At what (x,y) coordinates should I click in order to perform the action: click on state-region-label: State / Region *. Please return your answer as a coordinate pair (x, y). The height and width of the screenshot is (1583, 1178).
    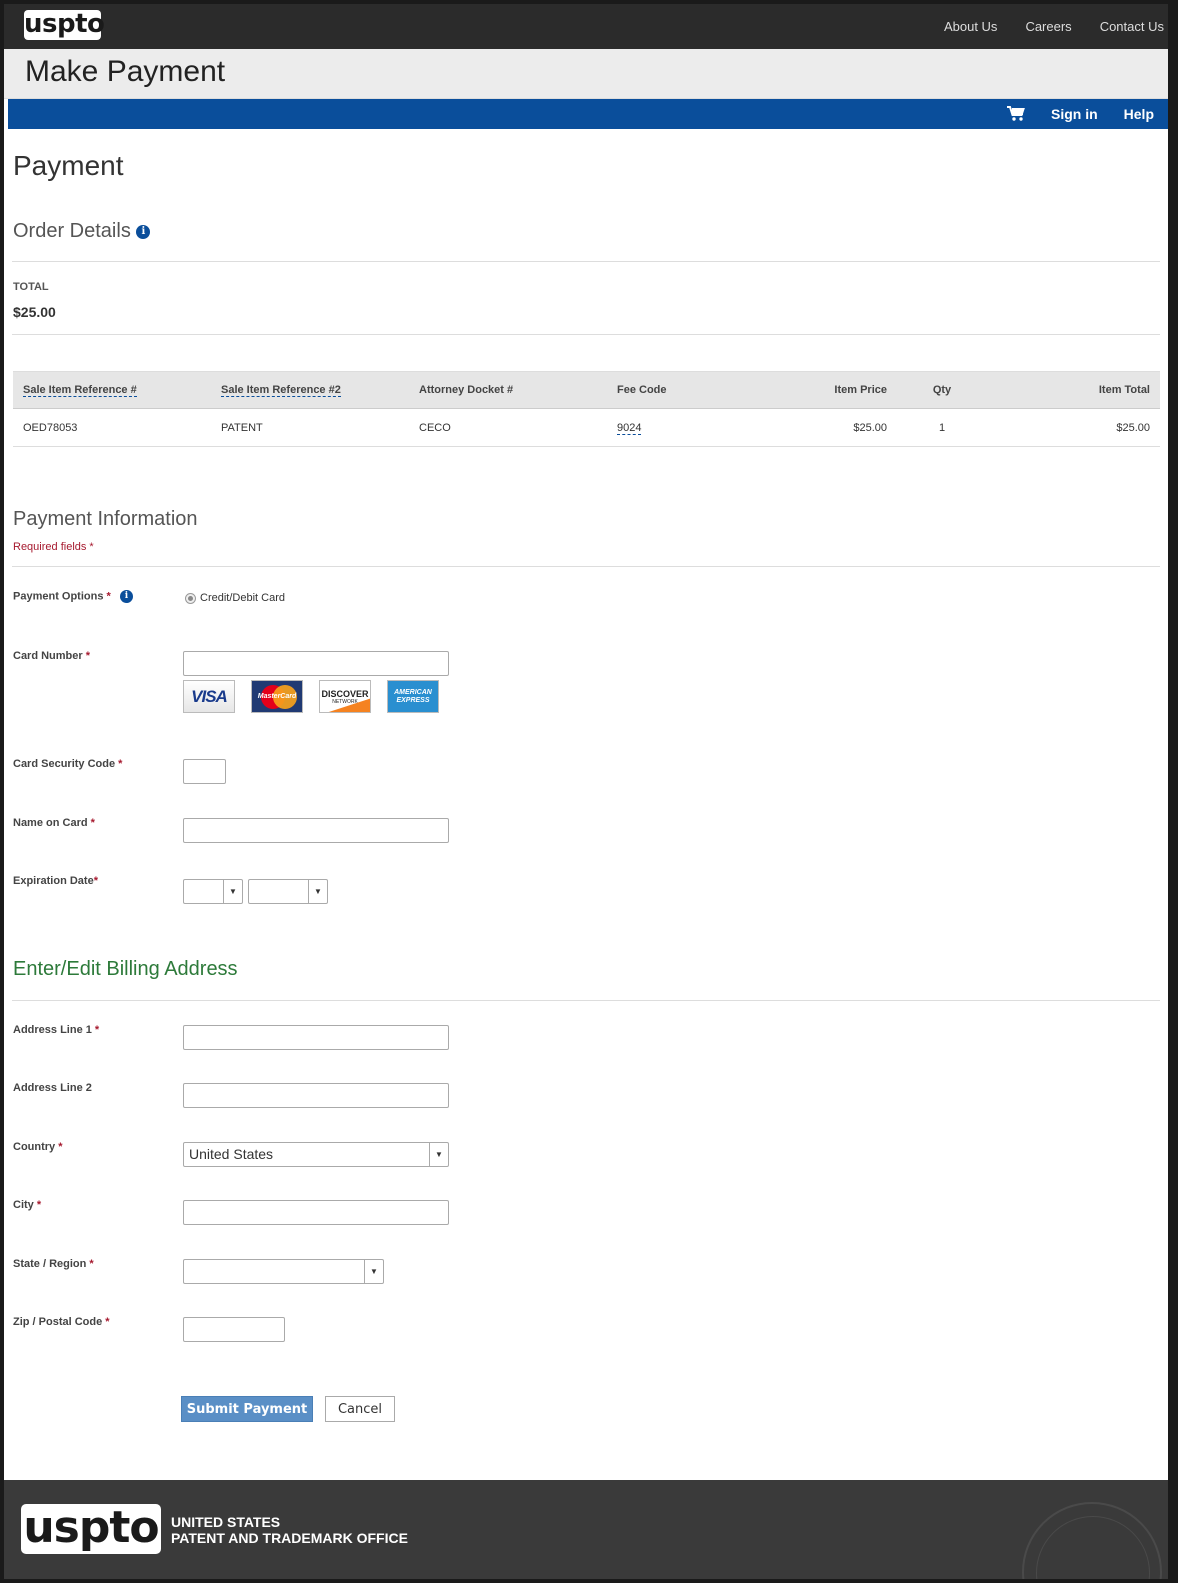
    Looking at the image, I should click on (53, 1264).